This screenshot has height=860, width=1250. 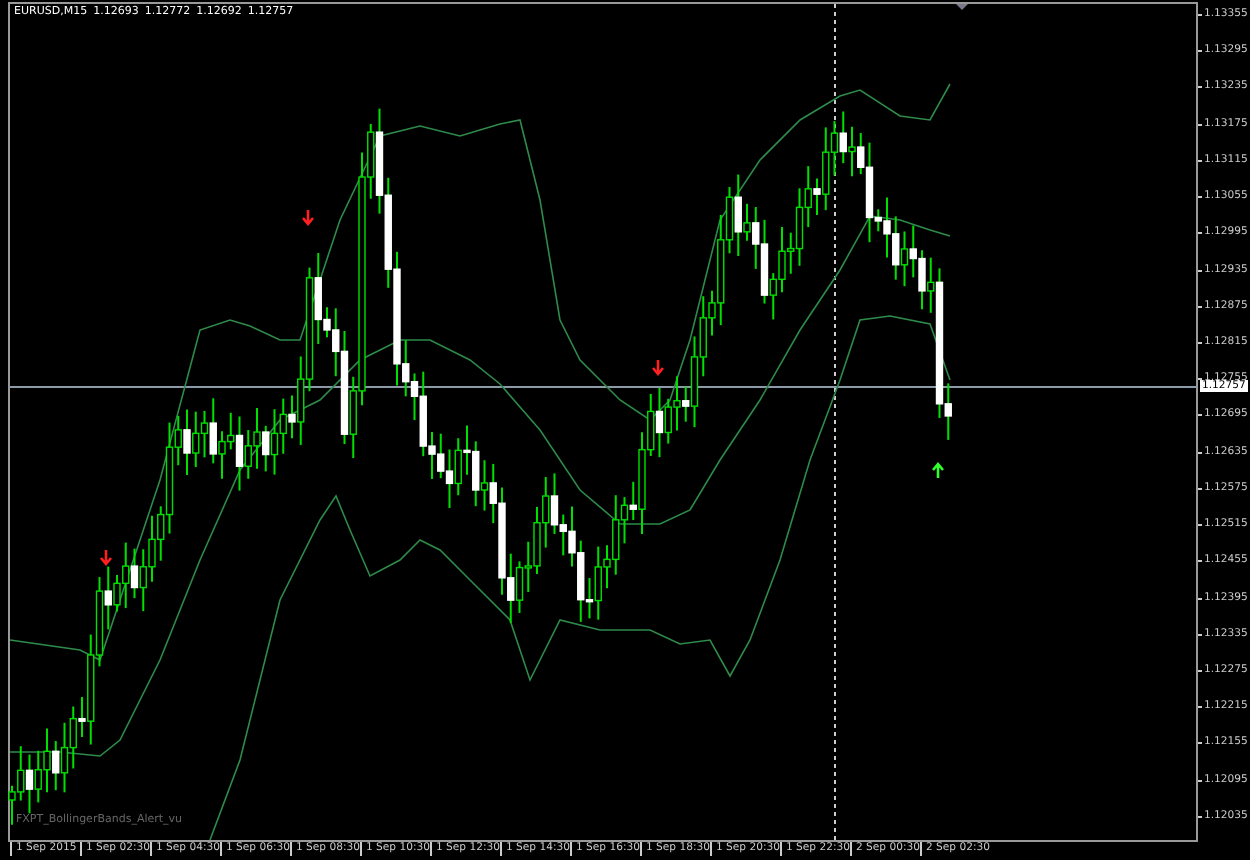 I want to click on marker-icon, so click(x=962, y=7).